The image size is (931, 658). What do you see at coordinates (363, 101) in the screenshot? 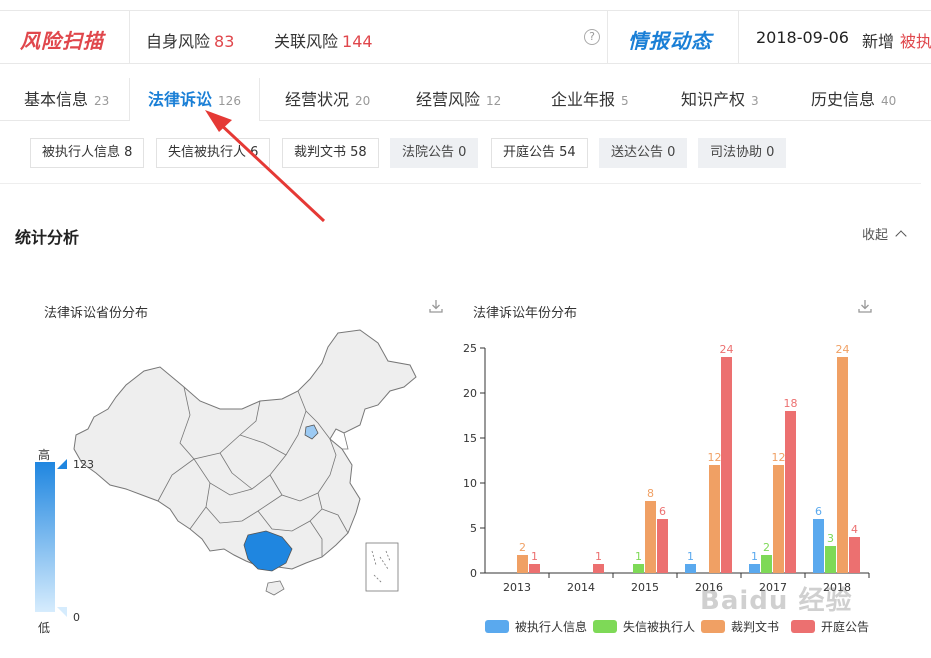
I see `tab-count: 20` at bounding box center [363, 101].